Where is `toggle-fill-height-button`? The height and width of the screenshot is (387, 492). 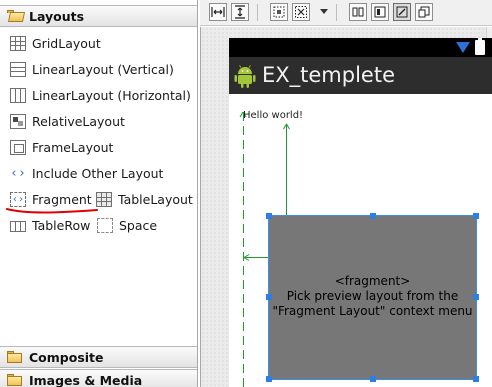 toggle-fill-height-button is located at coordinates (240, 12).